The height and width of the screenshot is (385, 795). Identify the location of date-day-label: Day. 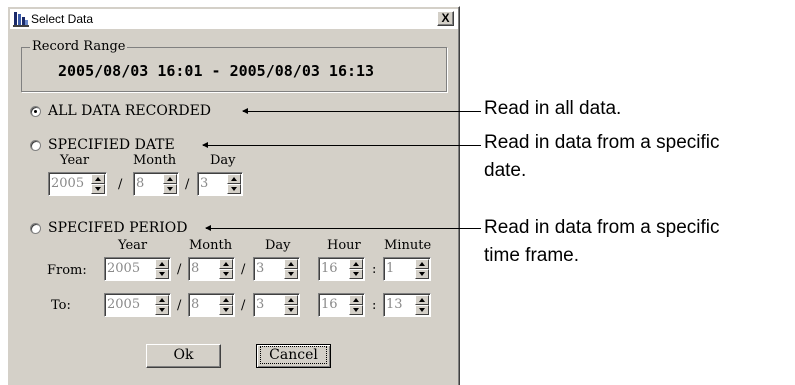
(223, 160).